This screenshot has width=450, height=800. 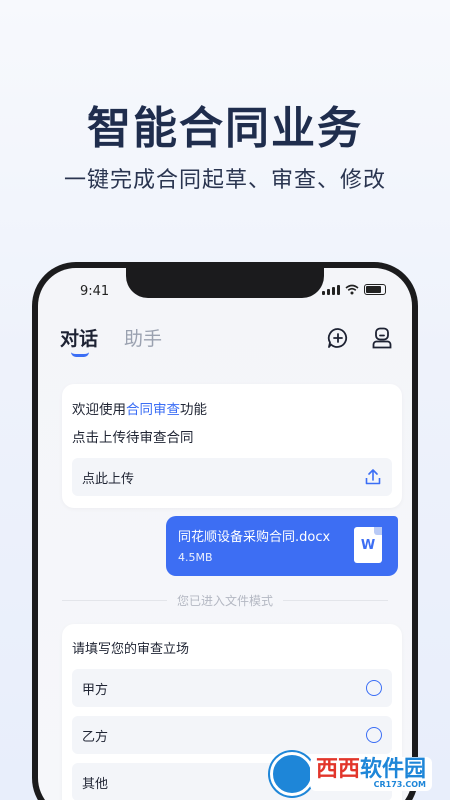 What do you see at coordinates (375, 289) in the screenshot?
I see `battery-icon` at bounding box center [375, 289].